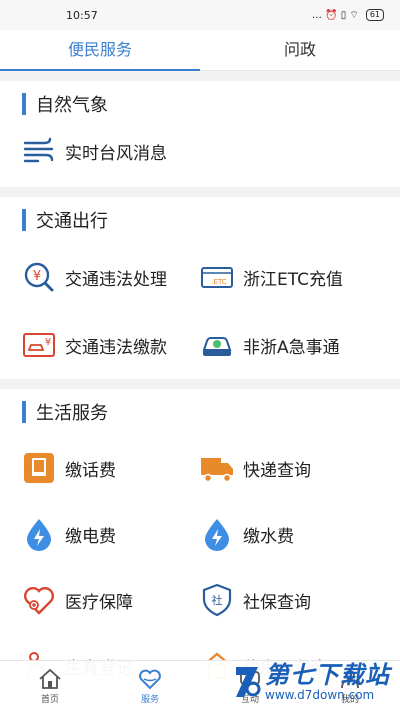 The image size is (400, 711). Describe the element at coordinates (39, 345) in the screenshot. I see `car-payment-icon: ¥` at that location.